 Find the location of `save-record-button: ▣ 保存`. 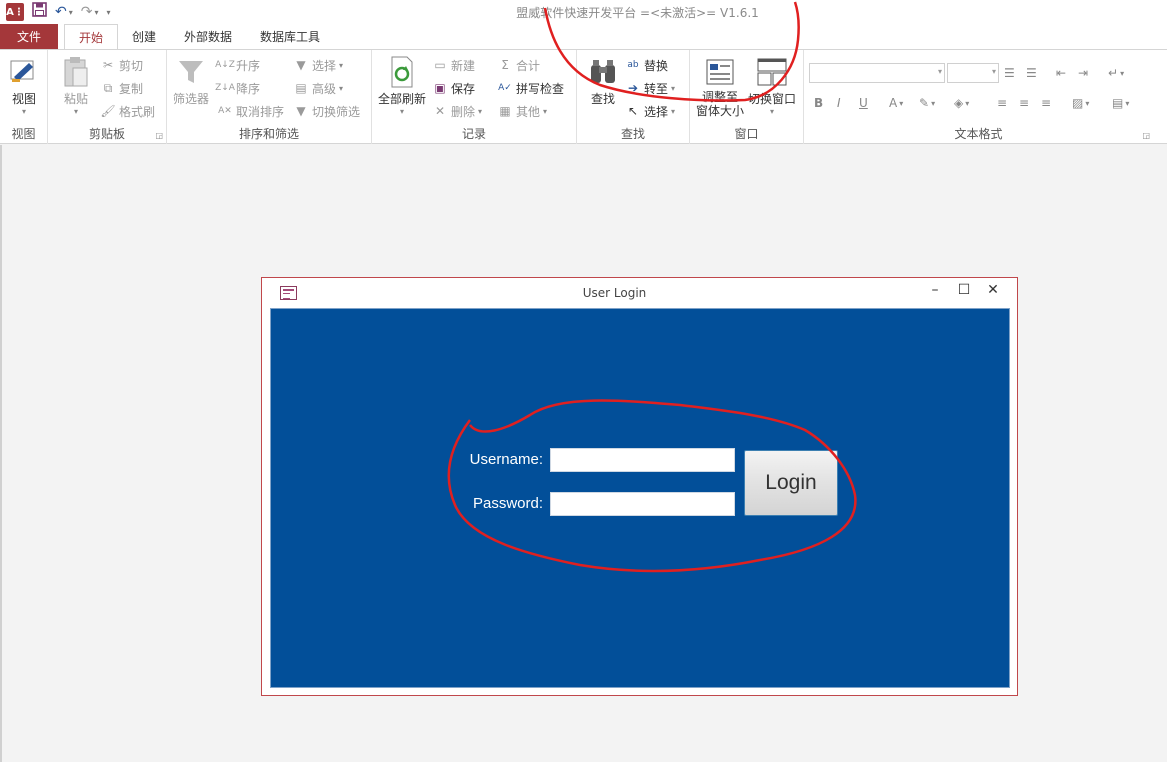

save-record-button: ▣ 保存 is located at coordinates (453, 88).